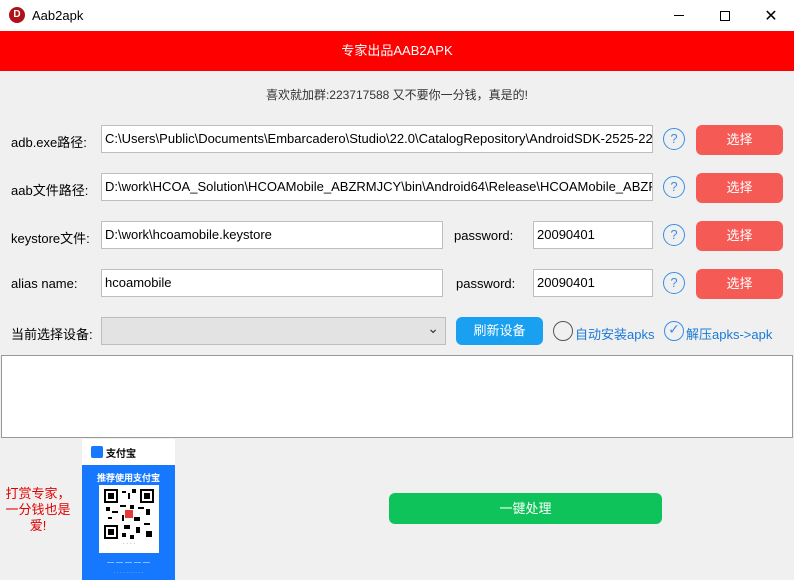 The height and width of the screenshot is (580, 794). I want to click on qr-note: · · · ·, so click(129, 544).